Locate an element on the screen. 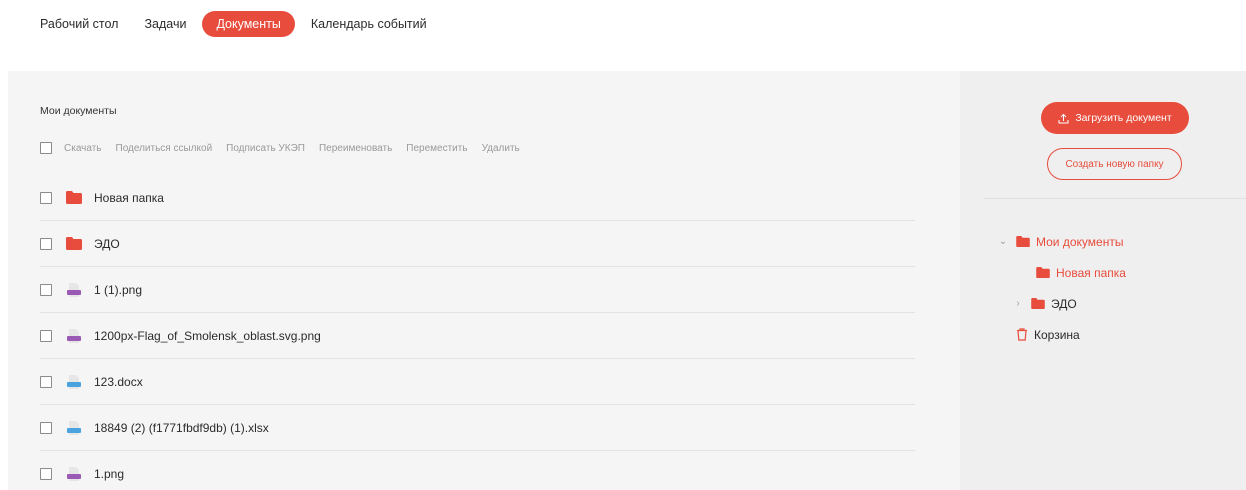 The height and width of the screenshot is (490, 1246). share-link-action: Поделиться ссылкой is located at coordinates (164, 148).